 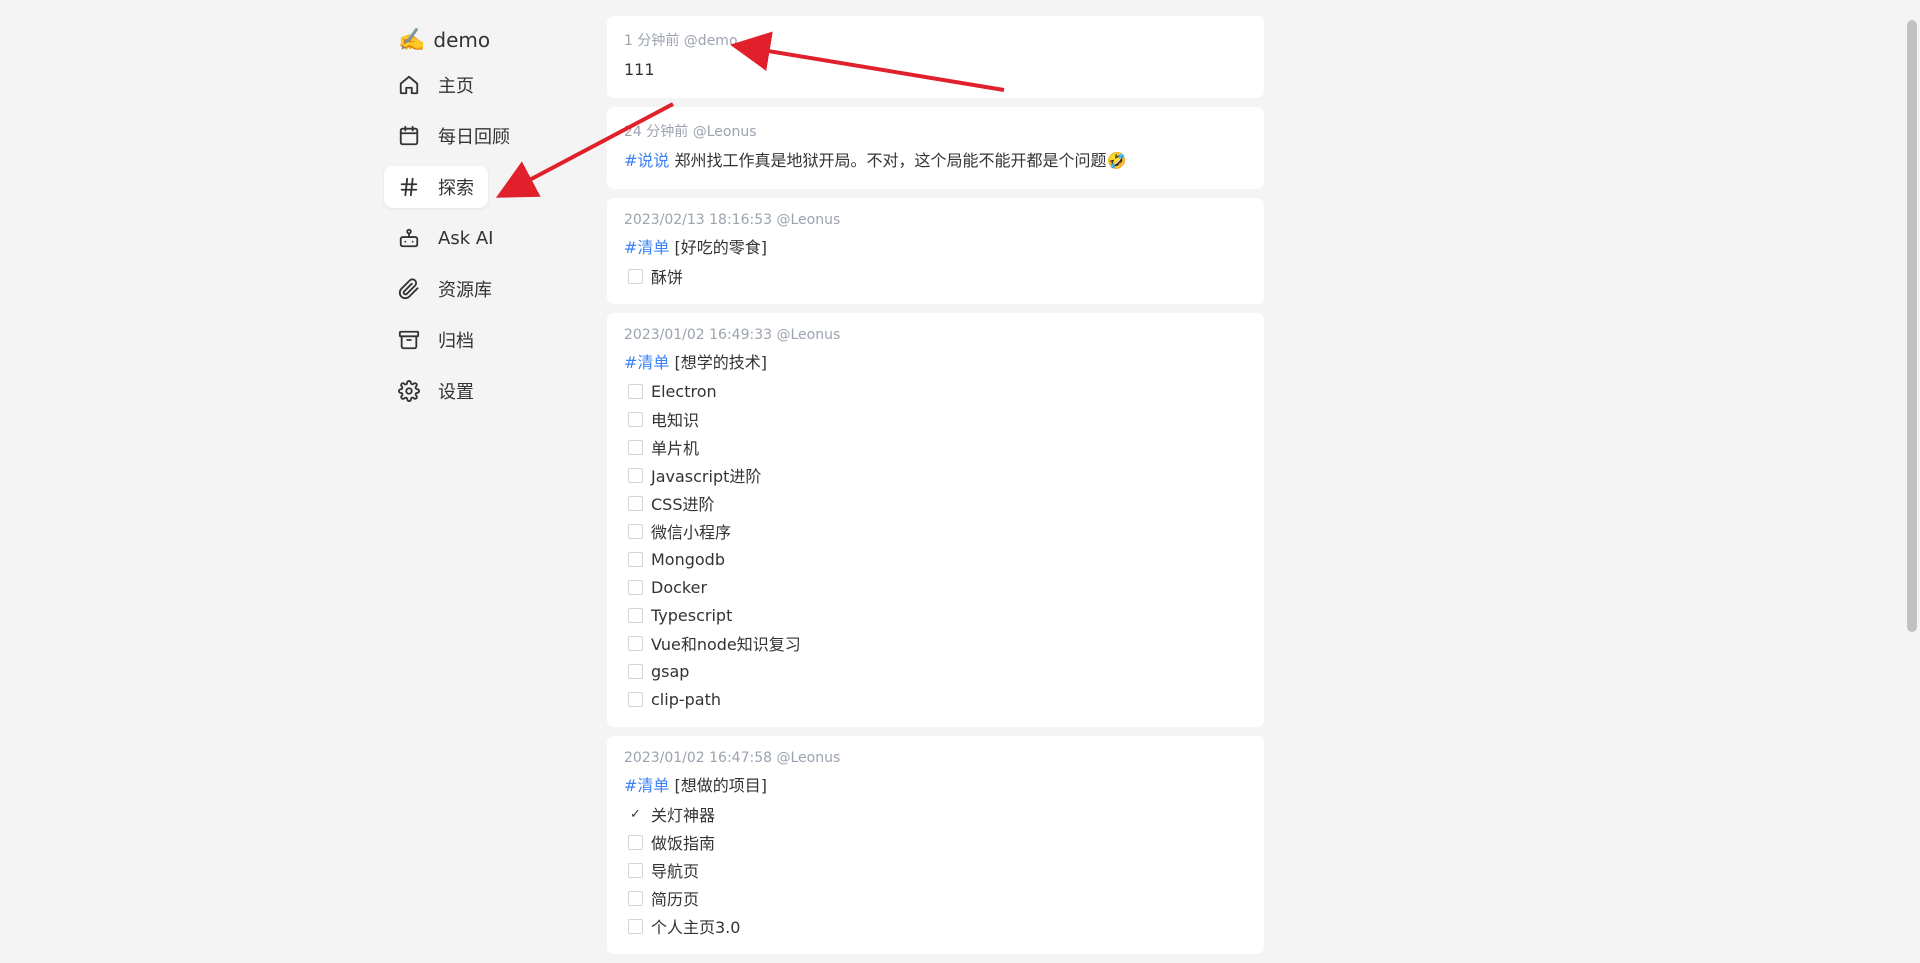 I want to click on writing-hand-icon: ✍️, so click(x=412, y=40).